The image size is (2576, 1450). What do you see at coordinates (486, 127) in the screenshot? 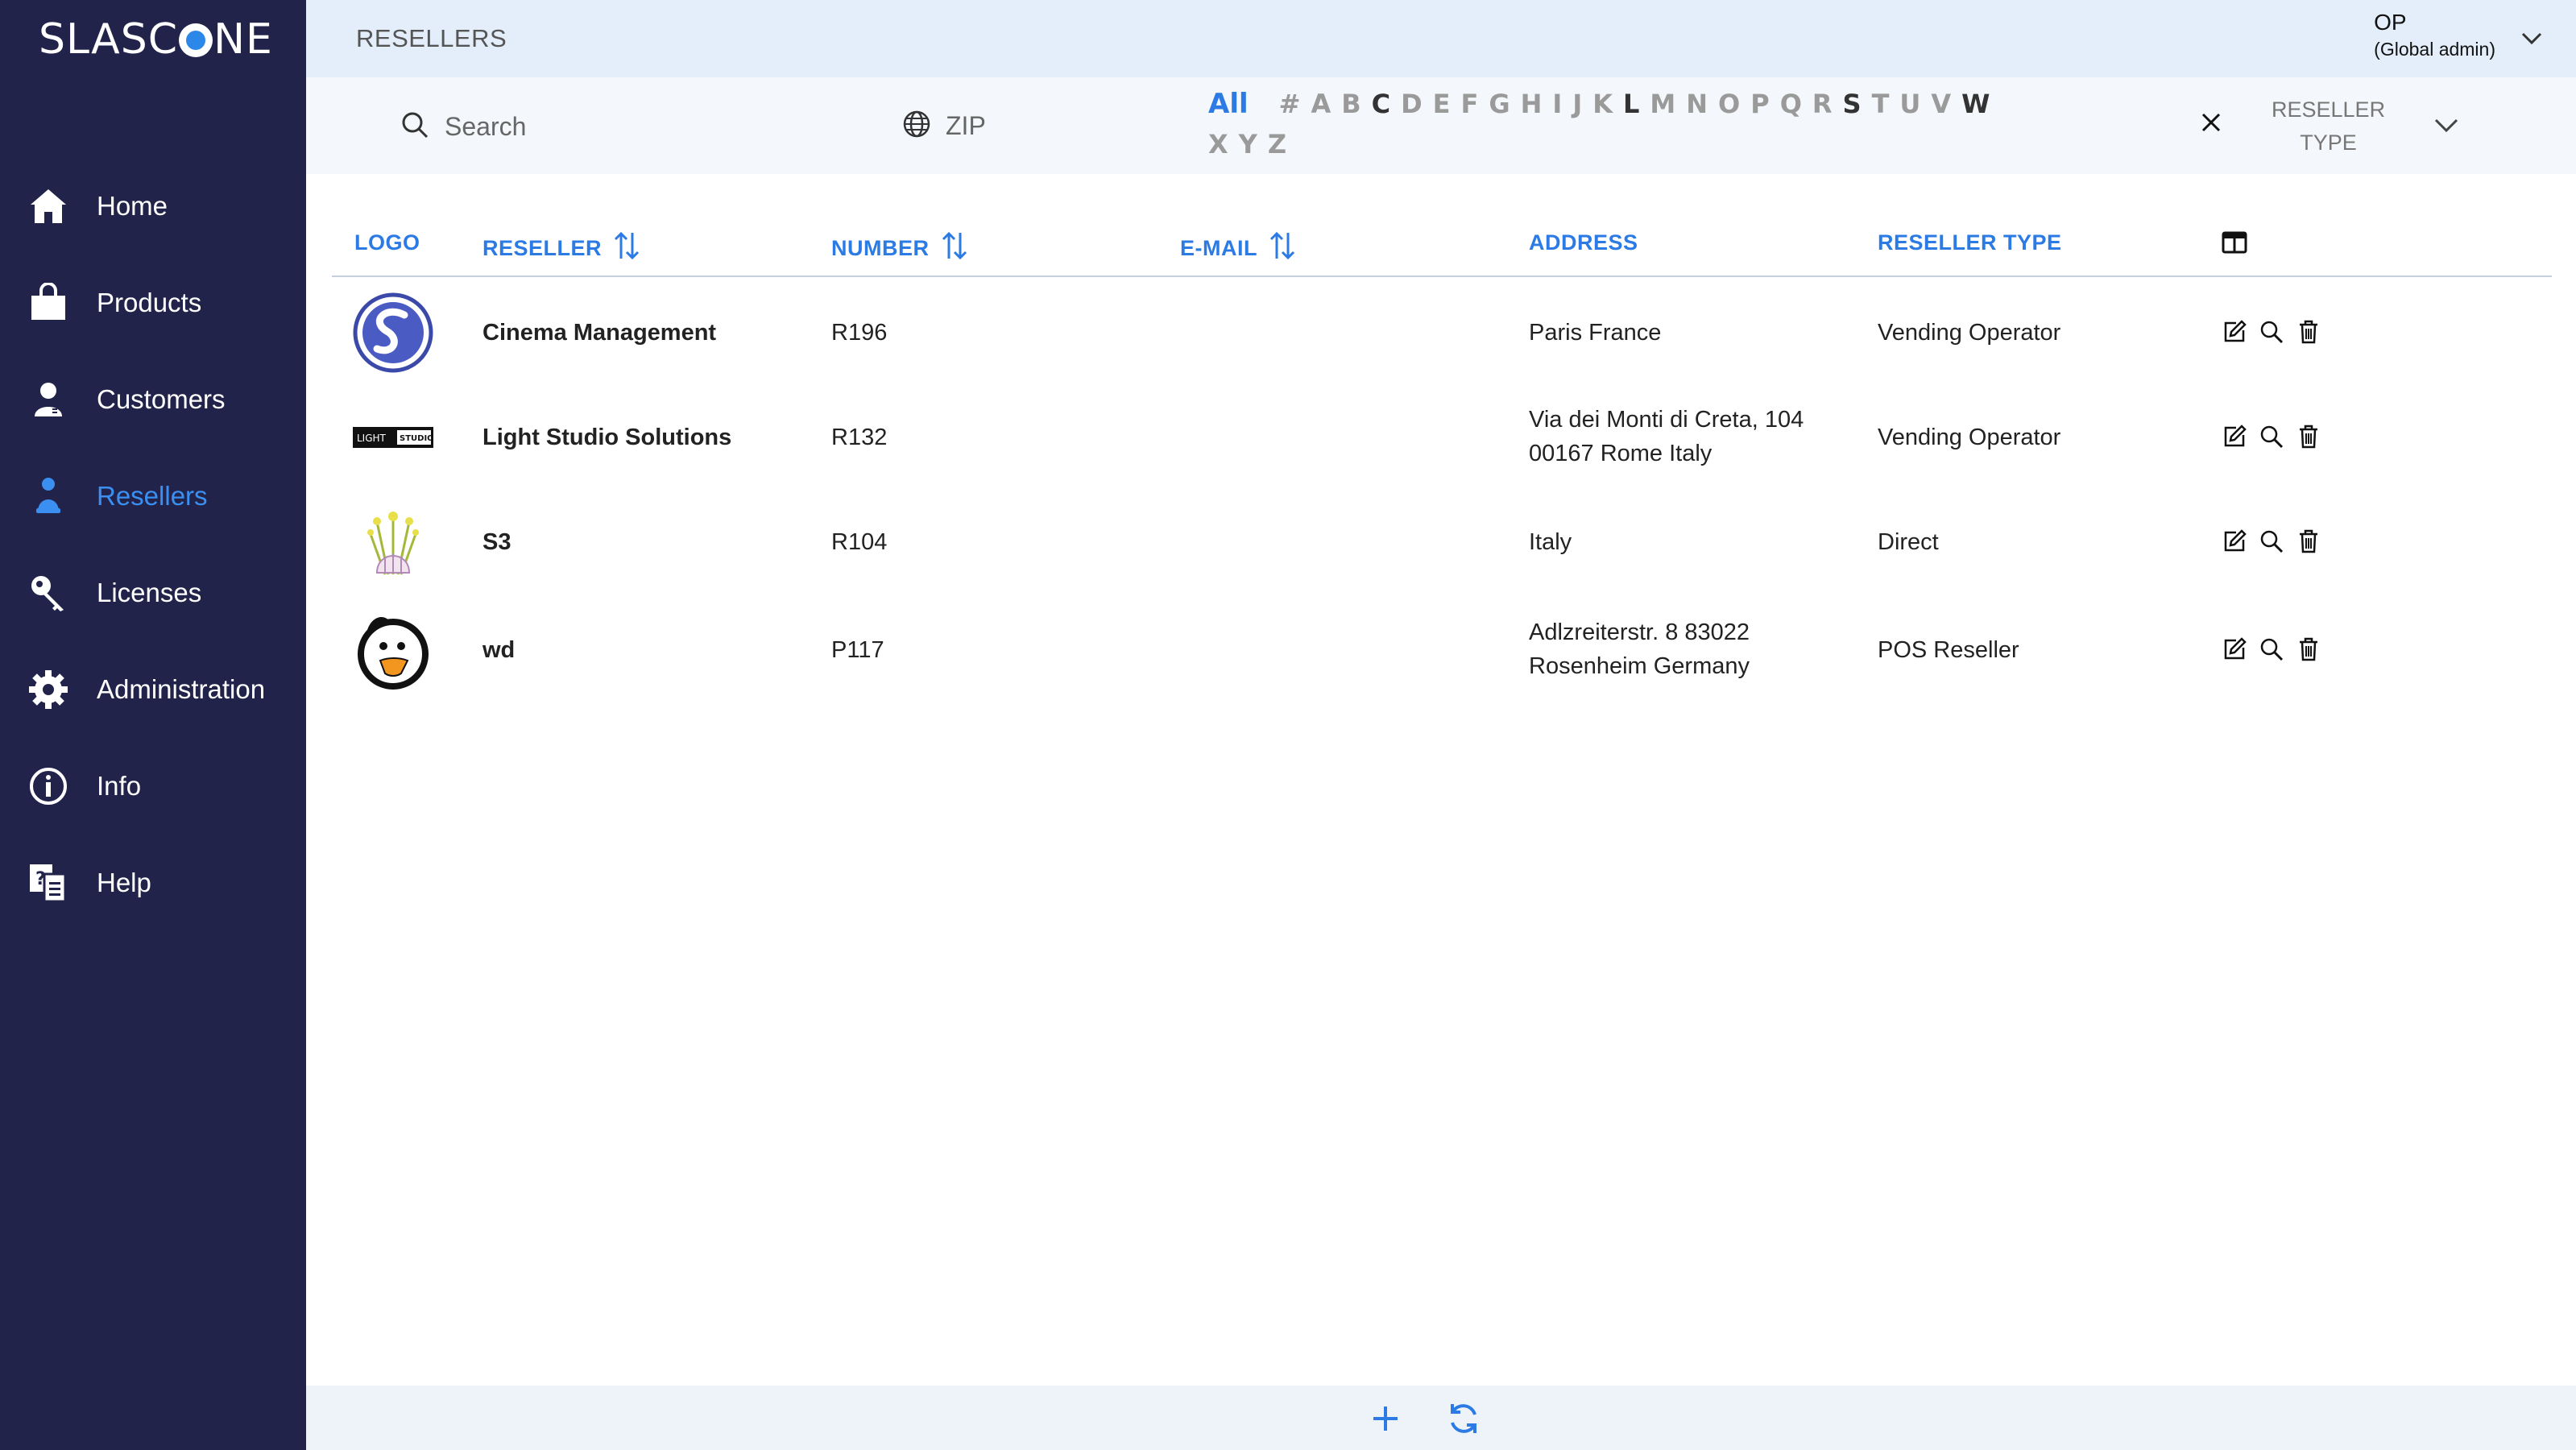
I see `search-placeholder: Search` at bounding box center [486, 127].